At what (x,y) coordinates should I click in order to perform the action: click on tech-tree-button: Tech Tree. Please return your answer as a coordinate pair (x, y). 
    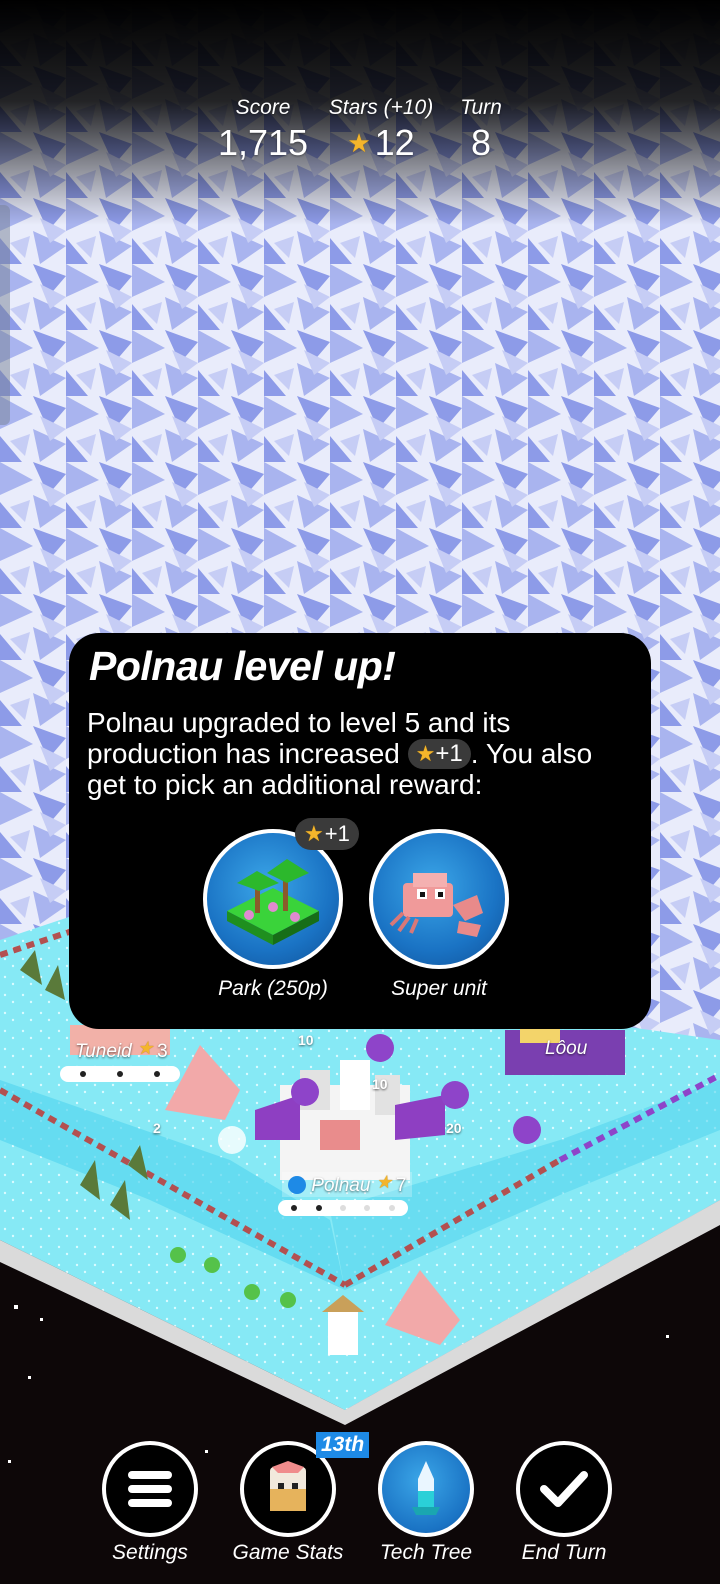
    Looking at the image, I should click on (426, 1503).